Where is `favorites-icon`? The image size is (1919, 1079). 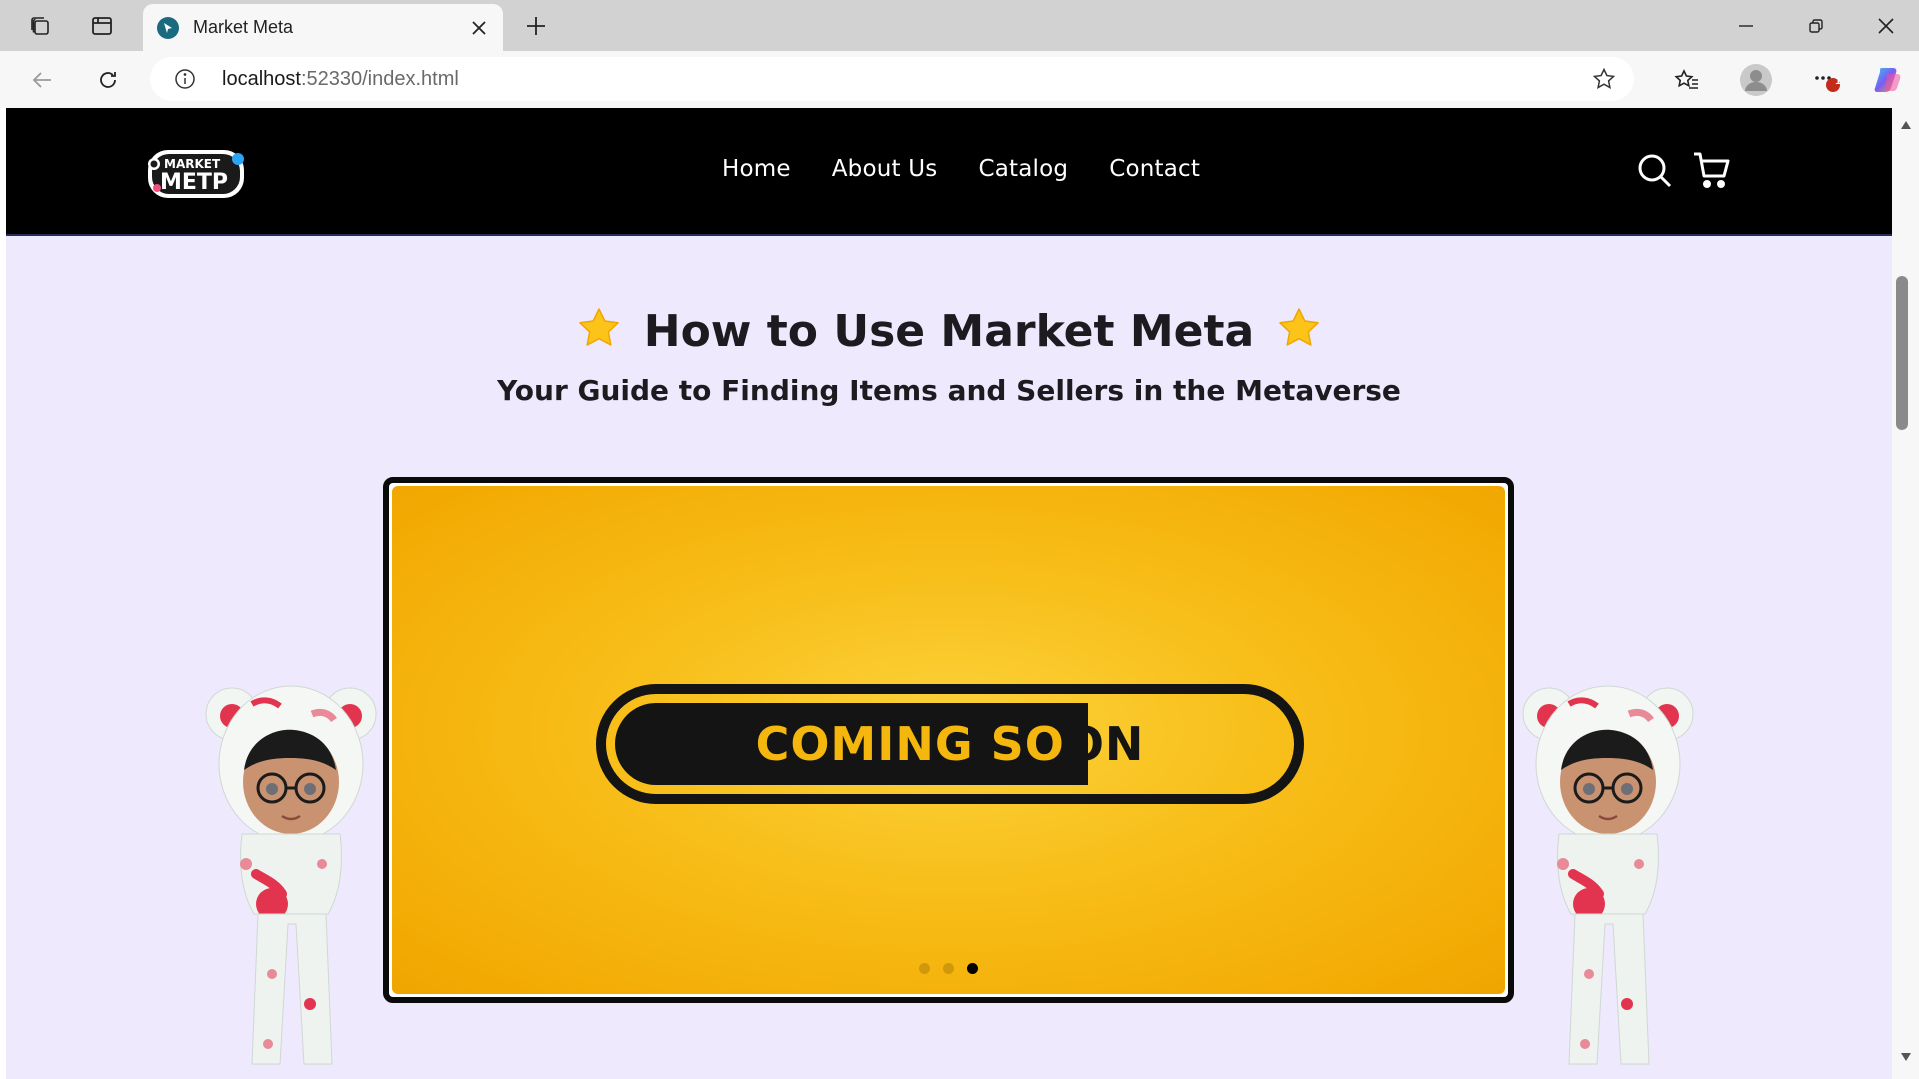 favorites-icon is located at coordinates (1687, 79).